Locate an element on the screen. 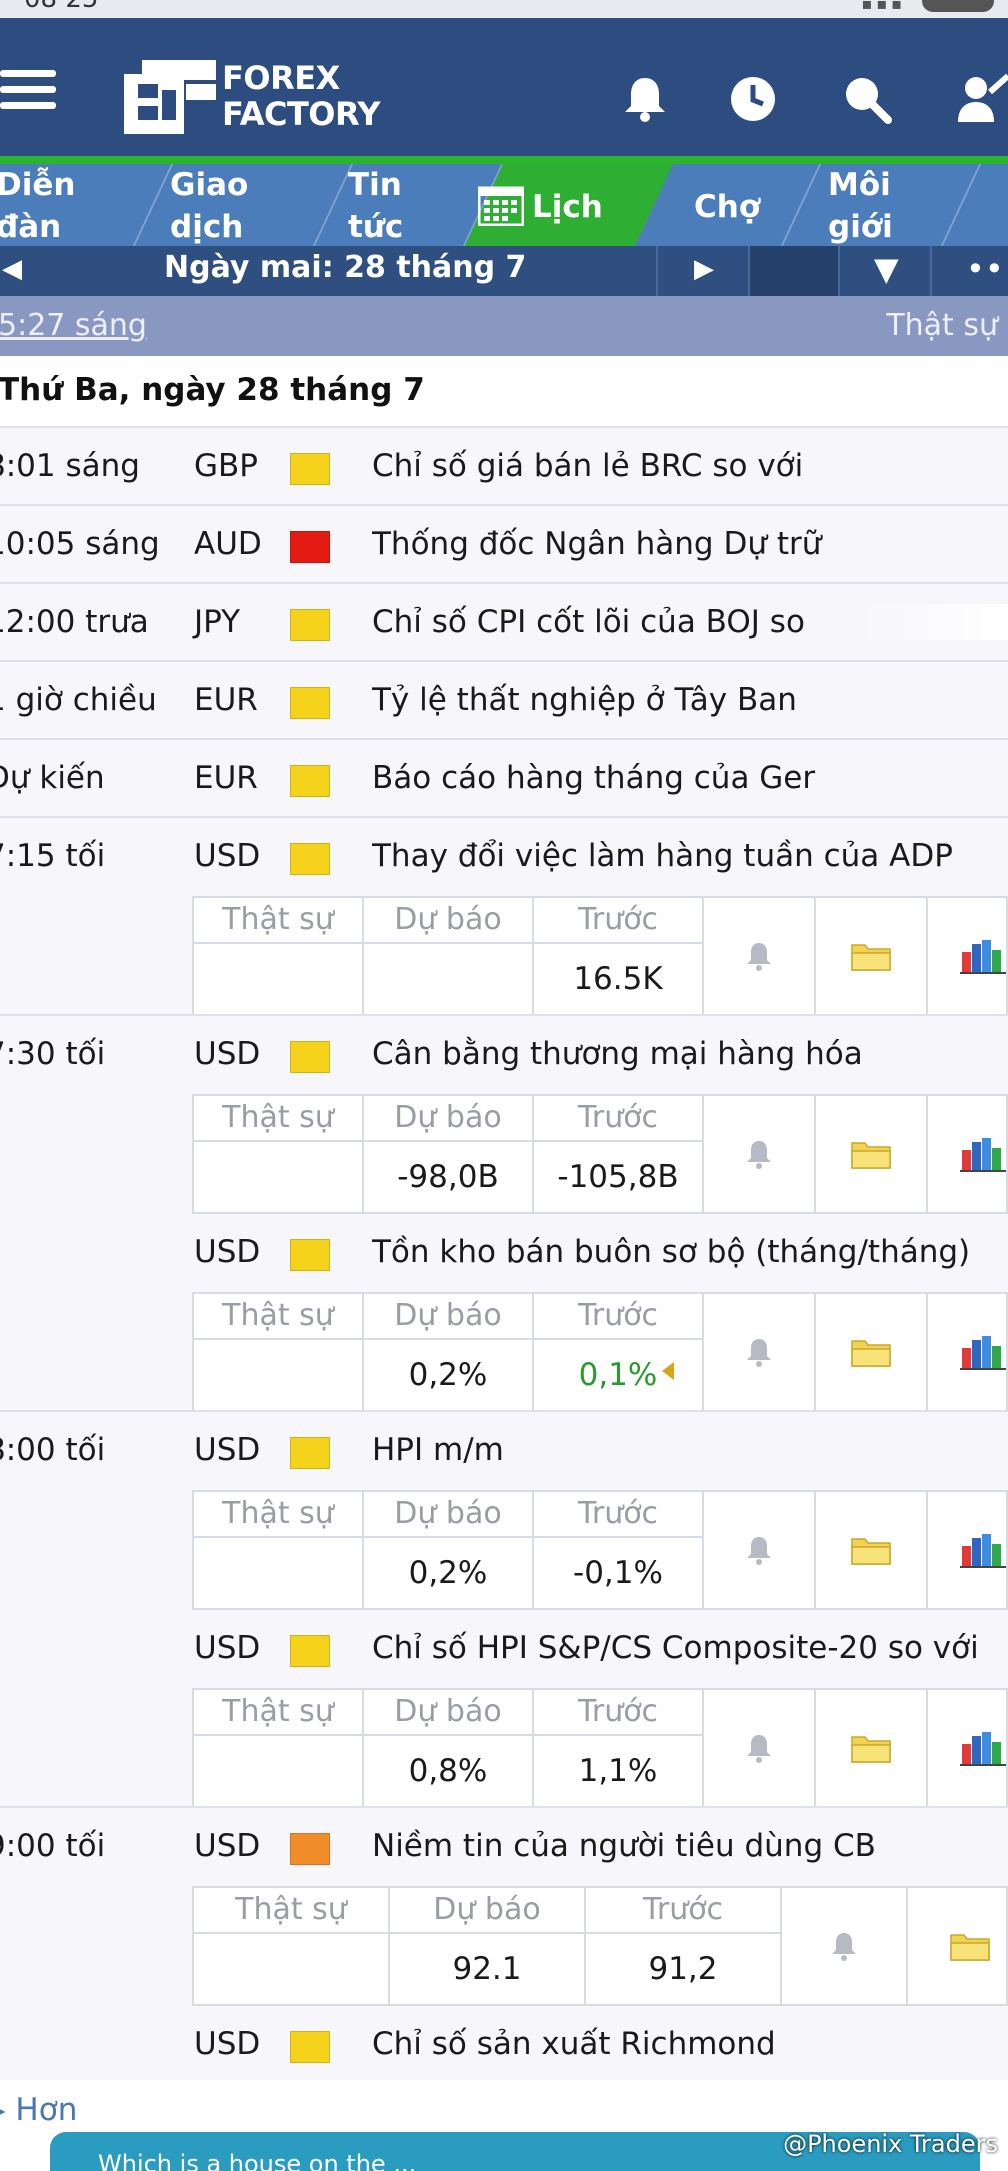  tab-trades: Giao dịch is located at coordinates (238, 205).